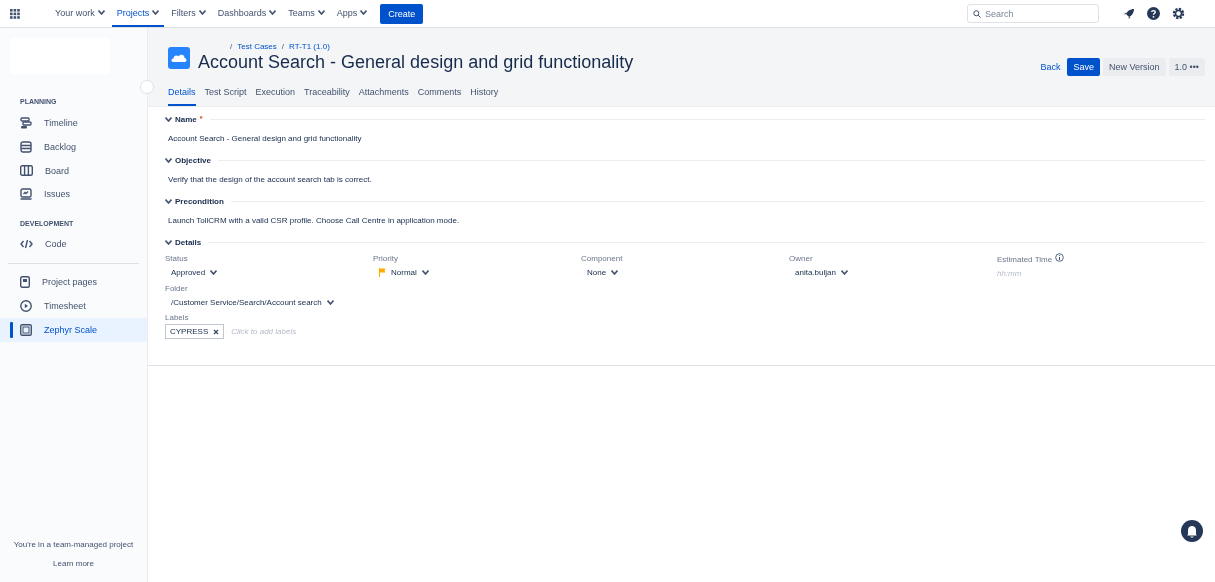  I want to click on rocket-icon, so click(1129, 13).